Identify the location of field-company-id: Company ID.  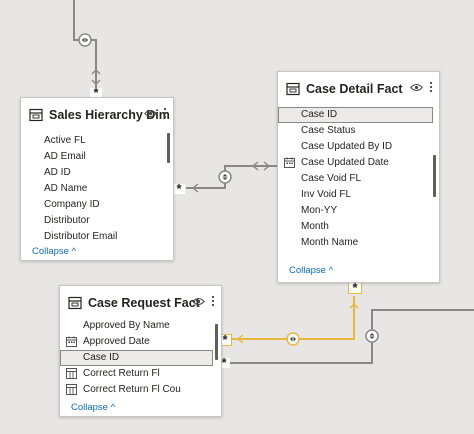
(69, 205).